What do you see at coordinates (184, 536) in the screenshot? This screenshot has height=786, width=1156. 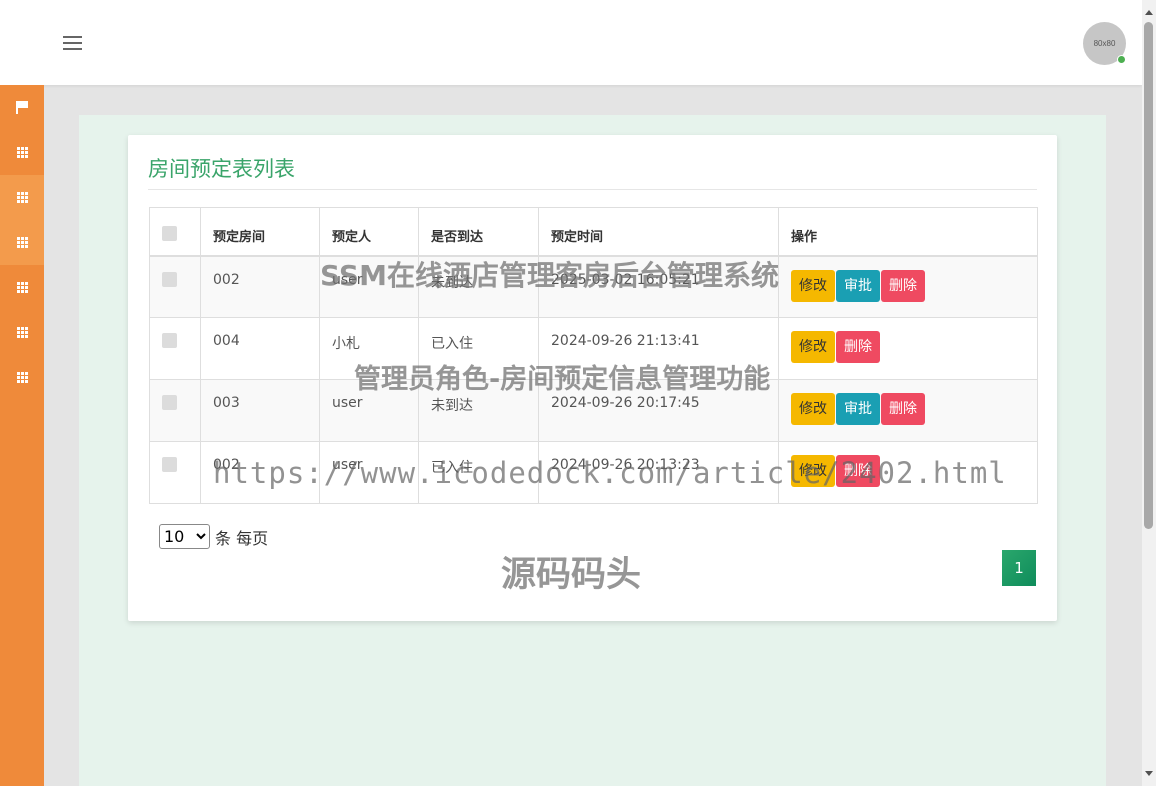 I see `page-size-select: 10` at bounding box center [184, 536].